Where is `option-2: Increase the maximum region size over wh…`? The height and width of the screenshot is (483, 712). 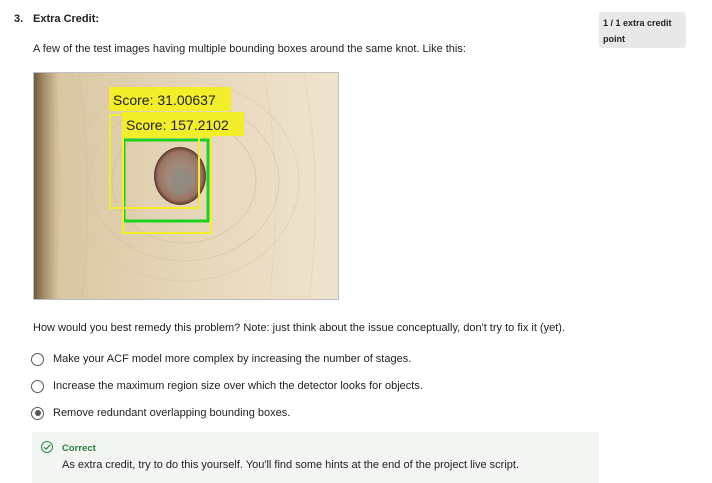
option-2: Increase the maximum region size over wh… is located at coordinates (227, 386).